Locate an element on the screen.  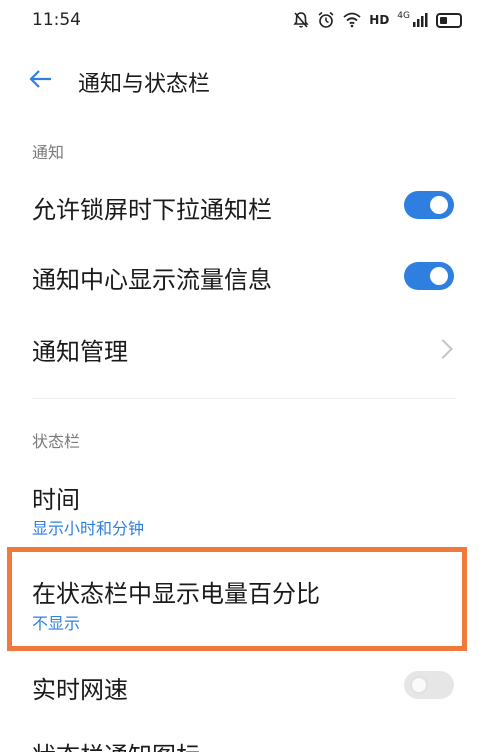
row-value: 显示小时和分钟 is located at coordinates (88, 528).